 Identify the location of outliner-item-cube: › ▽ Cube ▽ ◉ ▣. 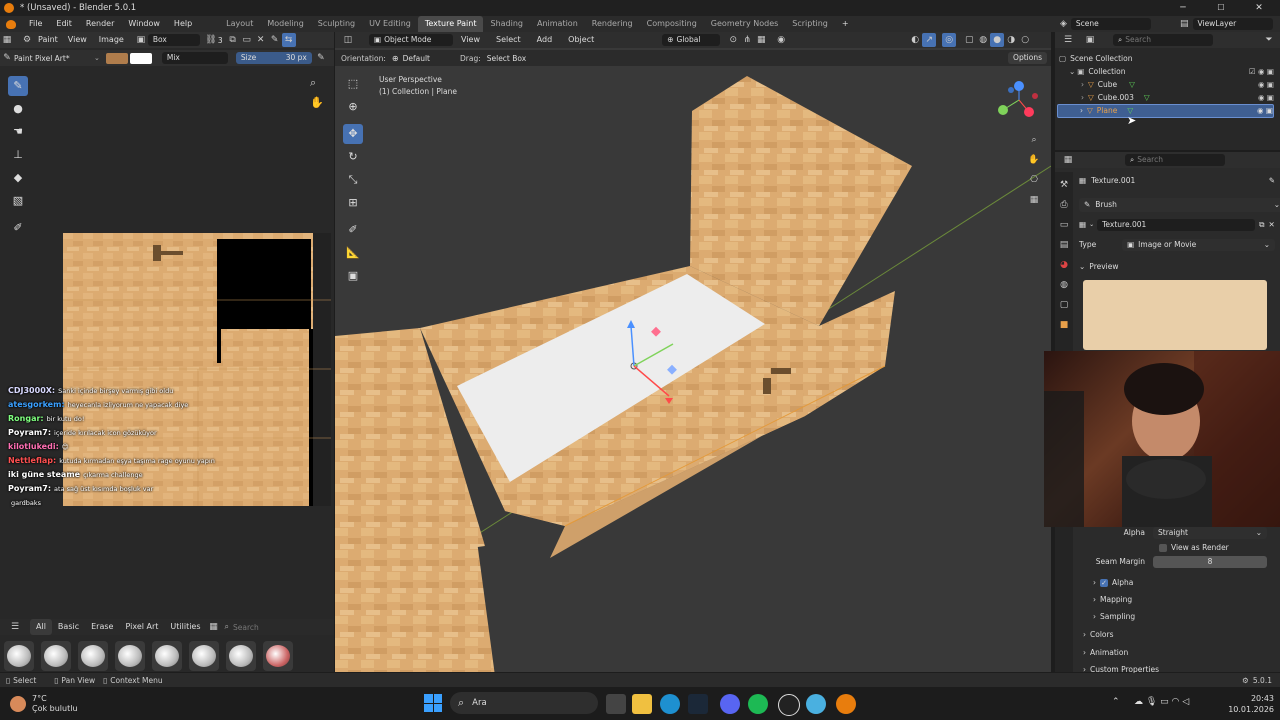
(1177, 85).